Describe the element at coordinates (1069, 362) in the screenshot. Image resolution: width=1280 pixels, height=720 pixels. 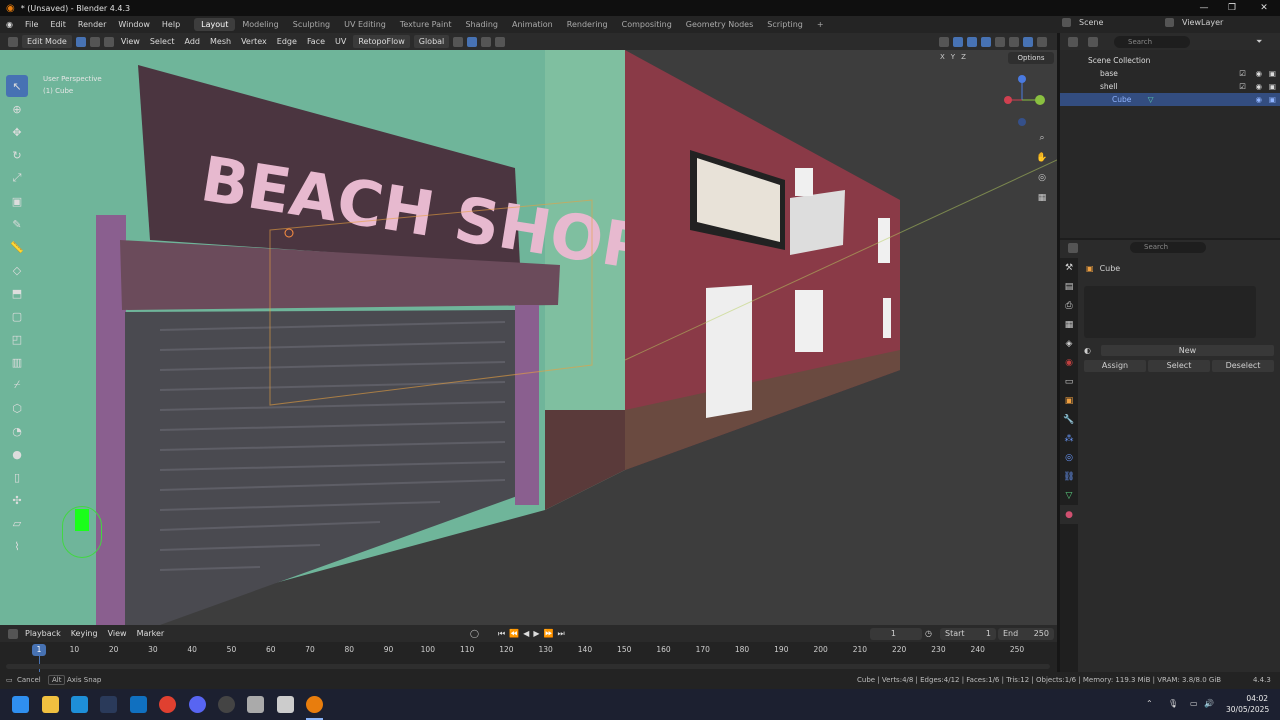
I see `world-tab-icon: ◉` at that location.